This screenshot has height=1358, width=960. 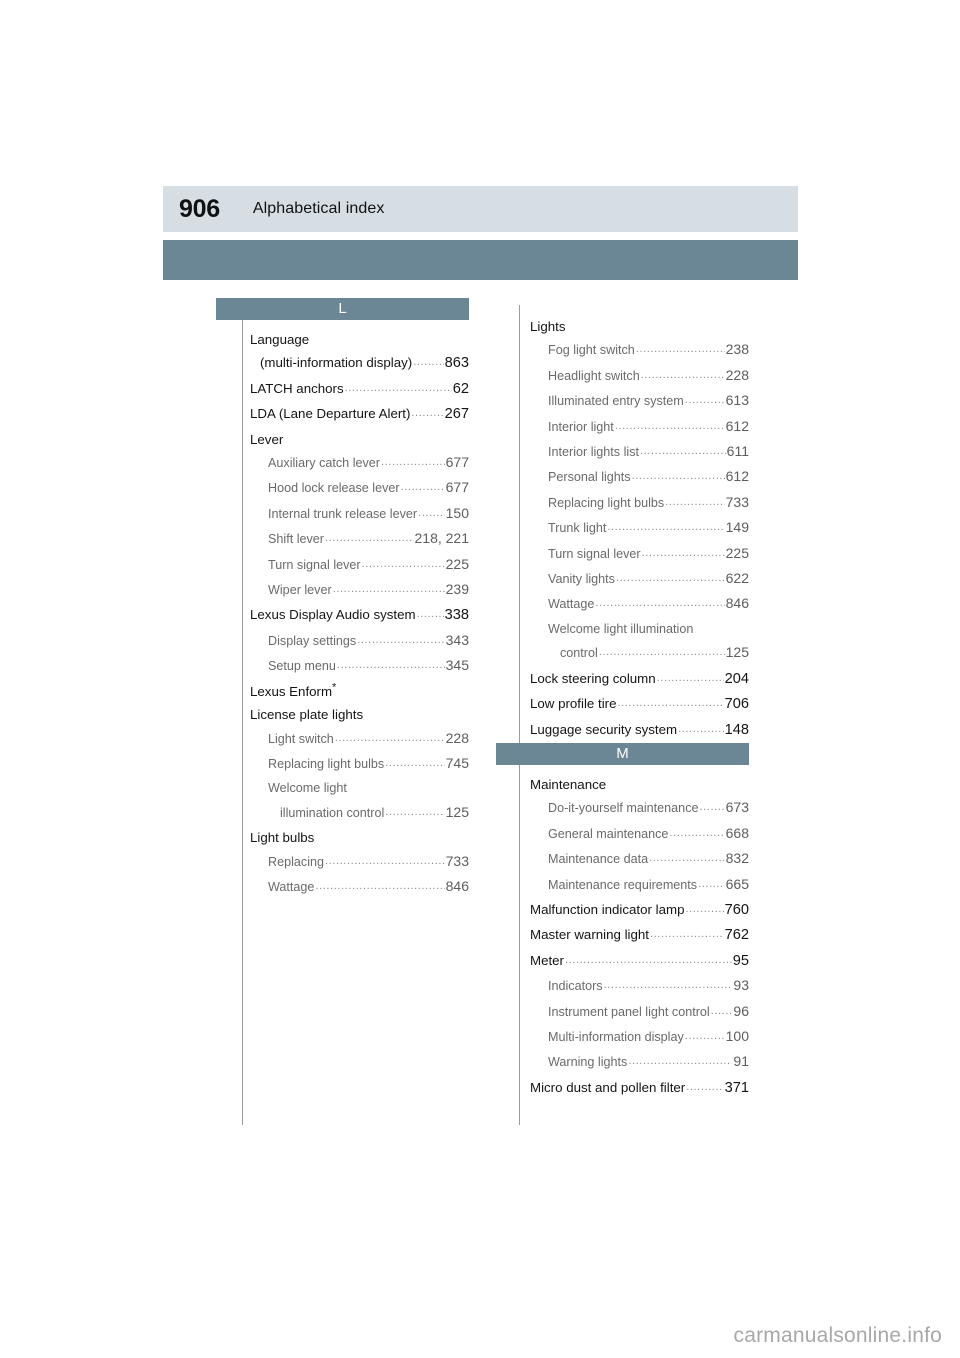 I want to click on index-entry-page-number: 218, 221, so click(x=442, y=538).